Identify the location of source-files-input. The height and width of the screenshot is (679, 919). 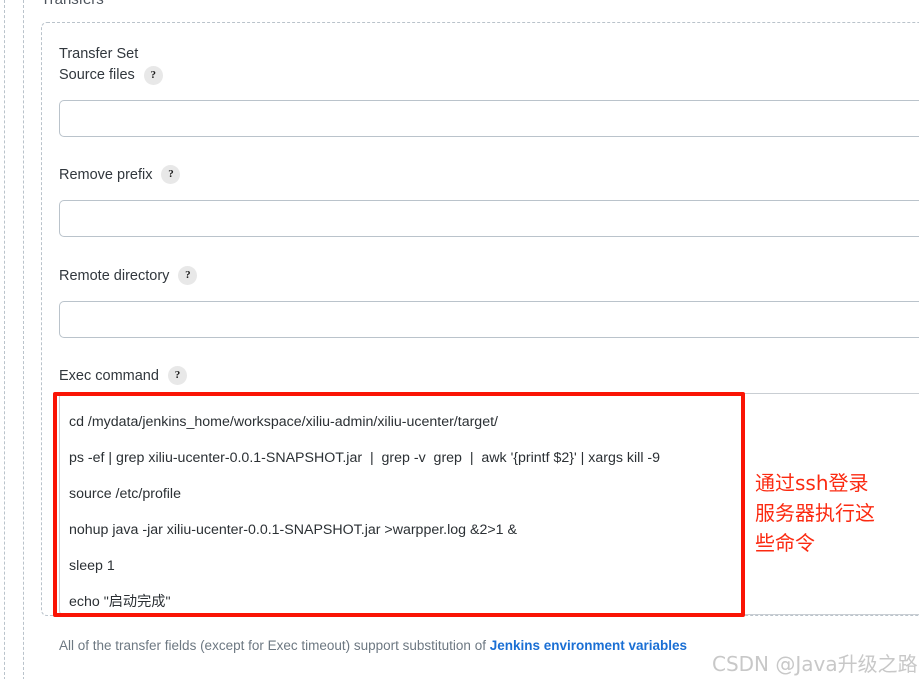
(489, 118).